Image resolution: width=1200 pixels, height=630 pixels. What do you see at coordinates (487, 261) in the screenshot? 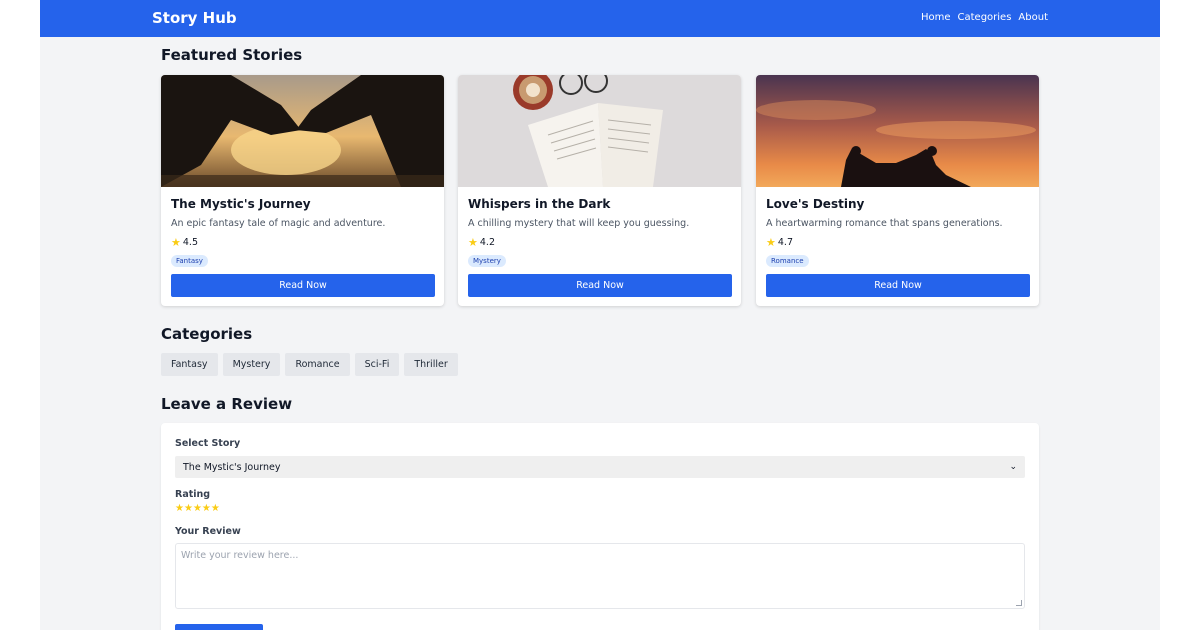
I see `genre-badge: Mystery` at bounding box center [487, 261].